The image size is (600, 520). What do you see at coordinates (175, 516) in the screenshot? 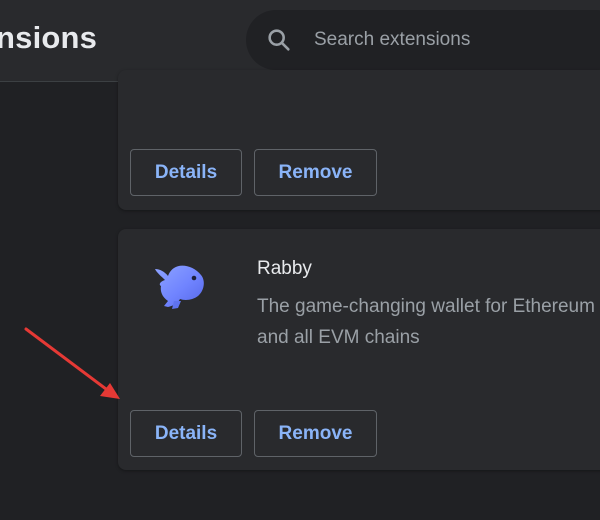
I see `next-section-fragment` at bounding box center [175, 516].